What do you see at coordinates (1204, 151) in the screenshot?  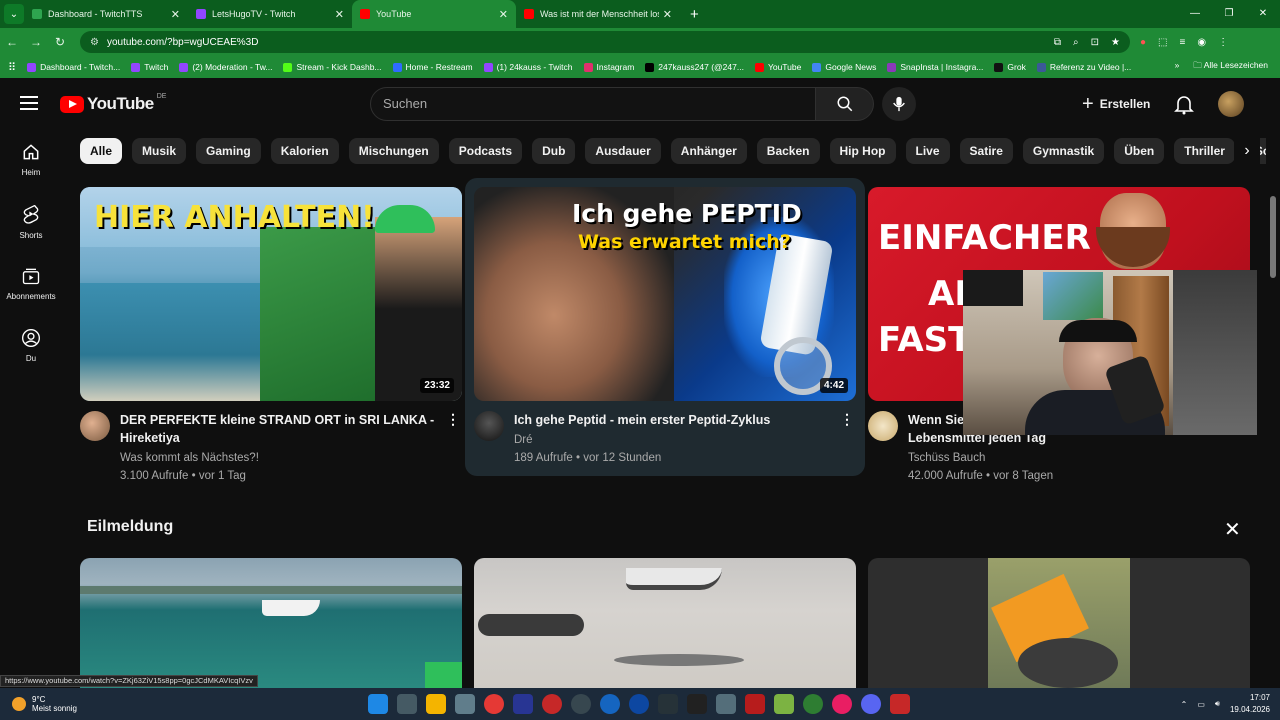 I see `chip-thriller: Thriller` at bounding box center [1204, 151].